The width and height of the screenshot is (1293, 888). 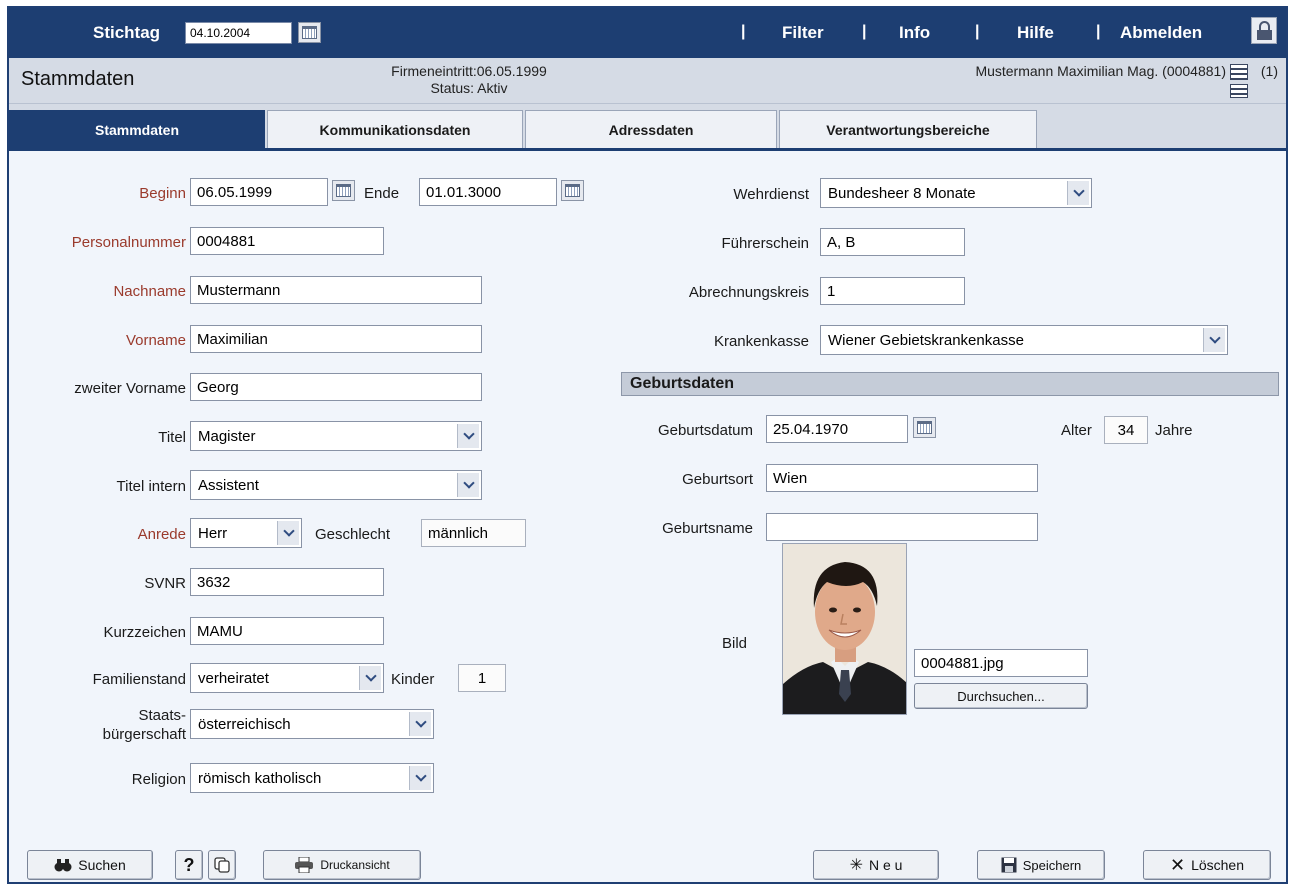 What do you see at coordinates (162, 715) in the screenshot?
I see `staats-label-line1: Staats-` at bounding box center [162, 715].